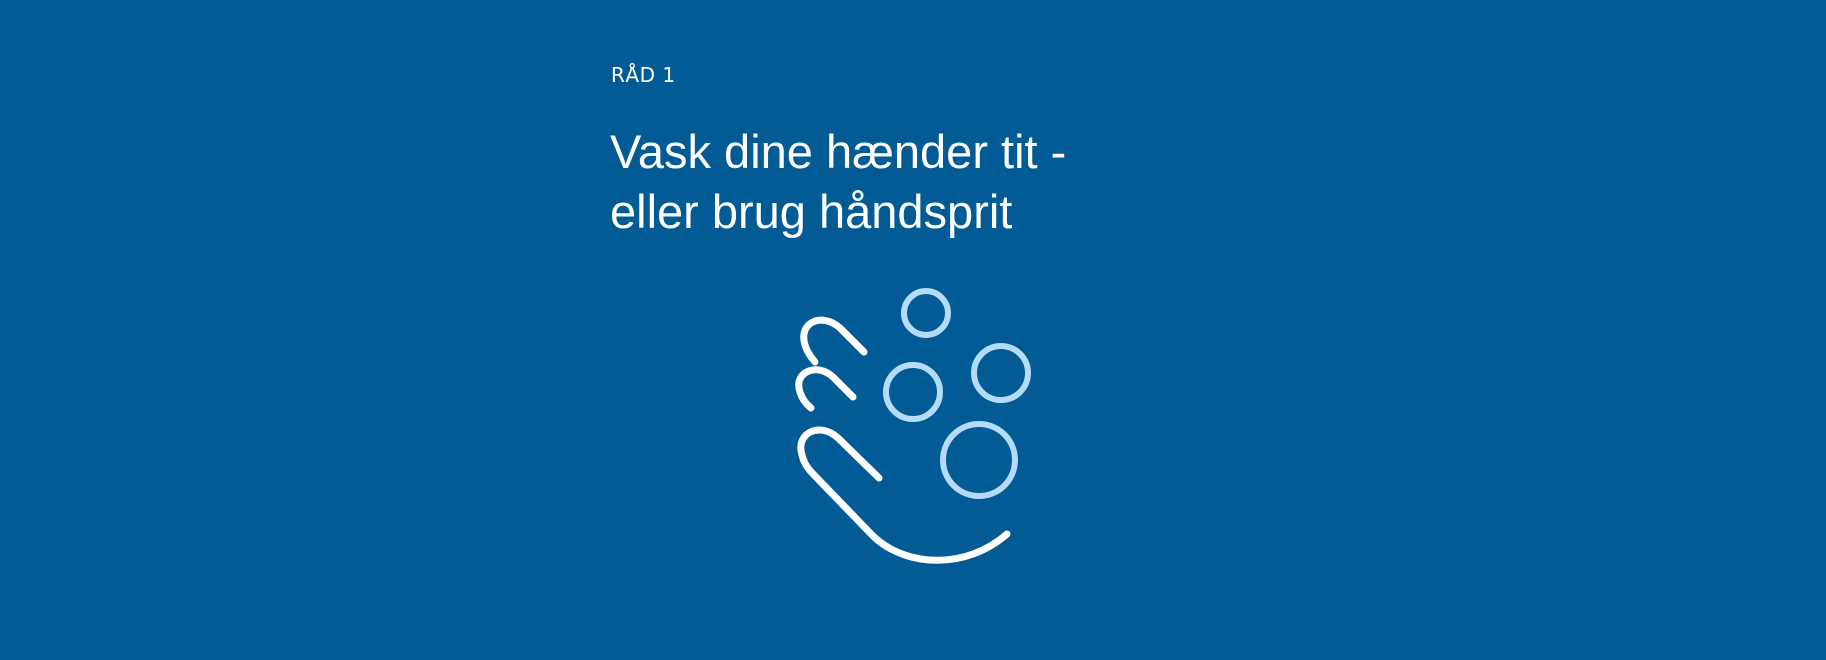 Image resolution: width=1826 pixels, height=660 pixels. What do you see at coordinates (838, 151) in the screenshot?
I see `tip-headline-line-1: Vask dine hænder tit -` at bounding box center [838, 151].